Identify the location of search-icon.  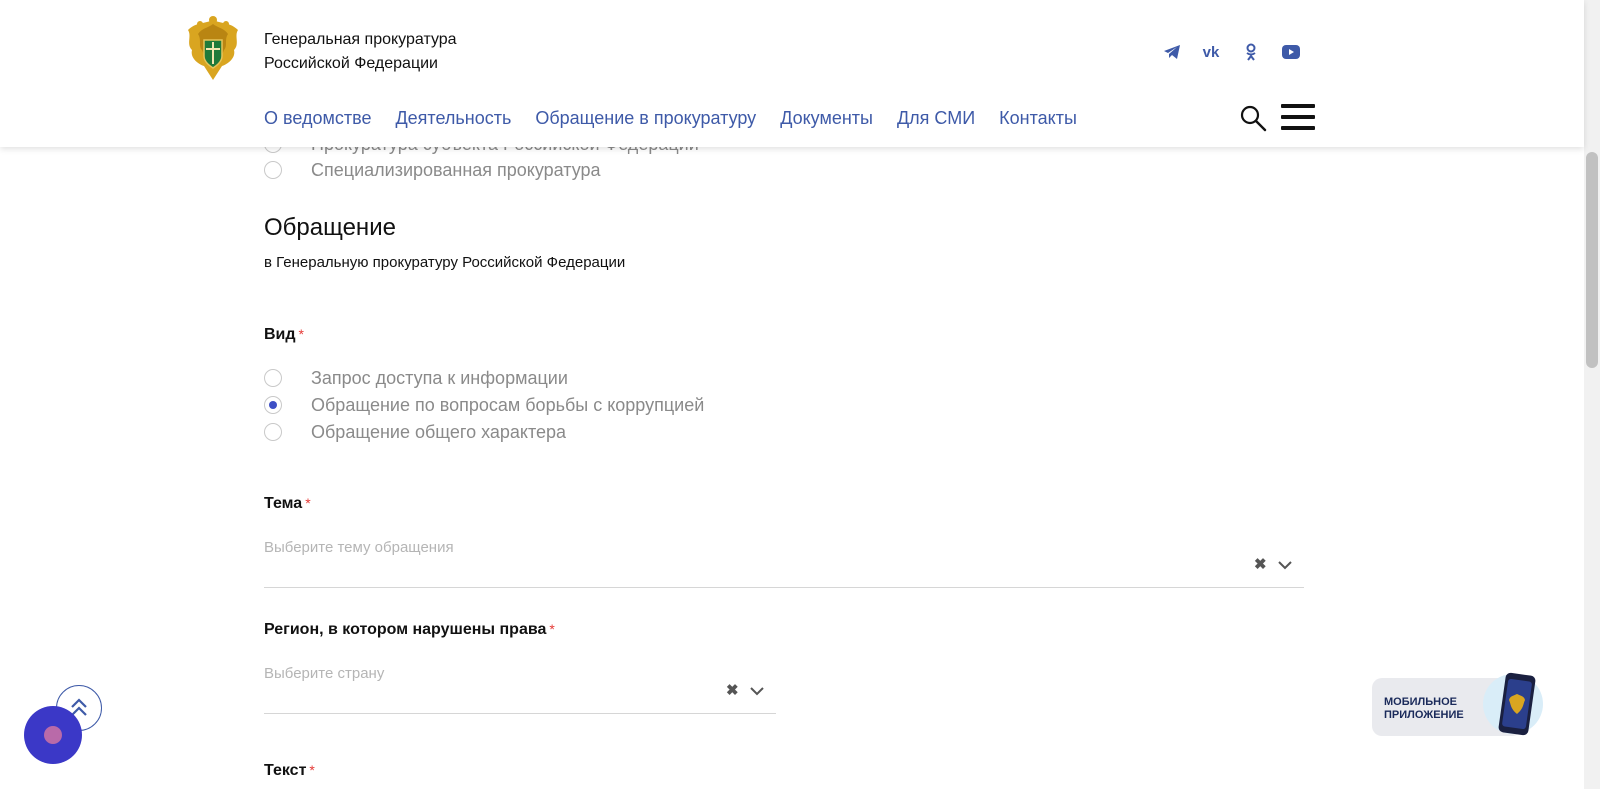
(1253, 118).